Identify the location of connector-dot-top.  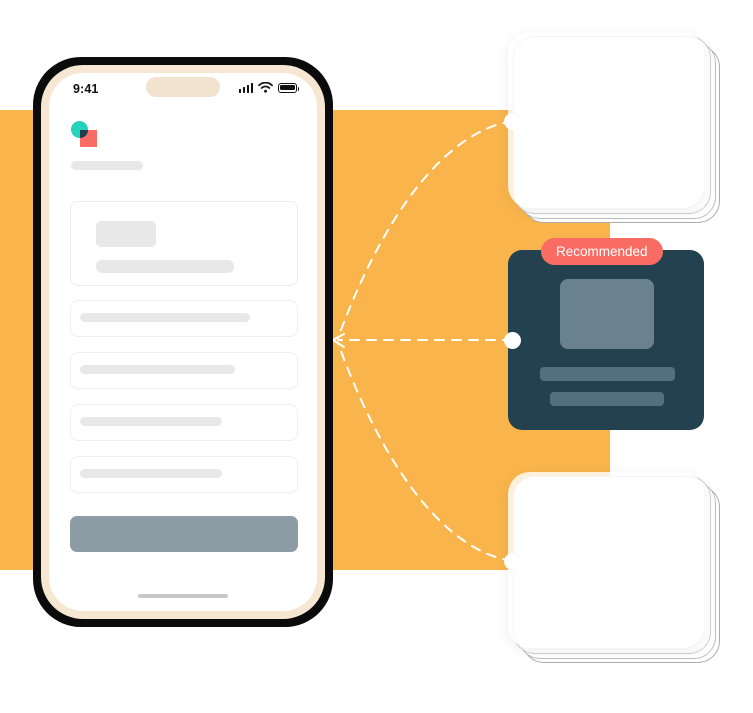
(512, 121).